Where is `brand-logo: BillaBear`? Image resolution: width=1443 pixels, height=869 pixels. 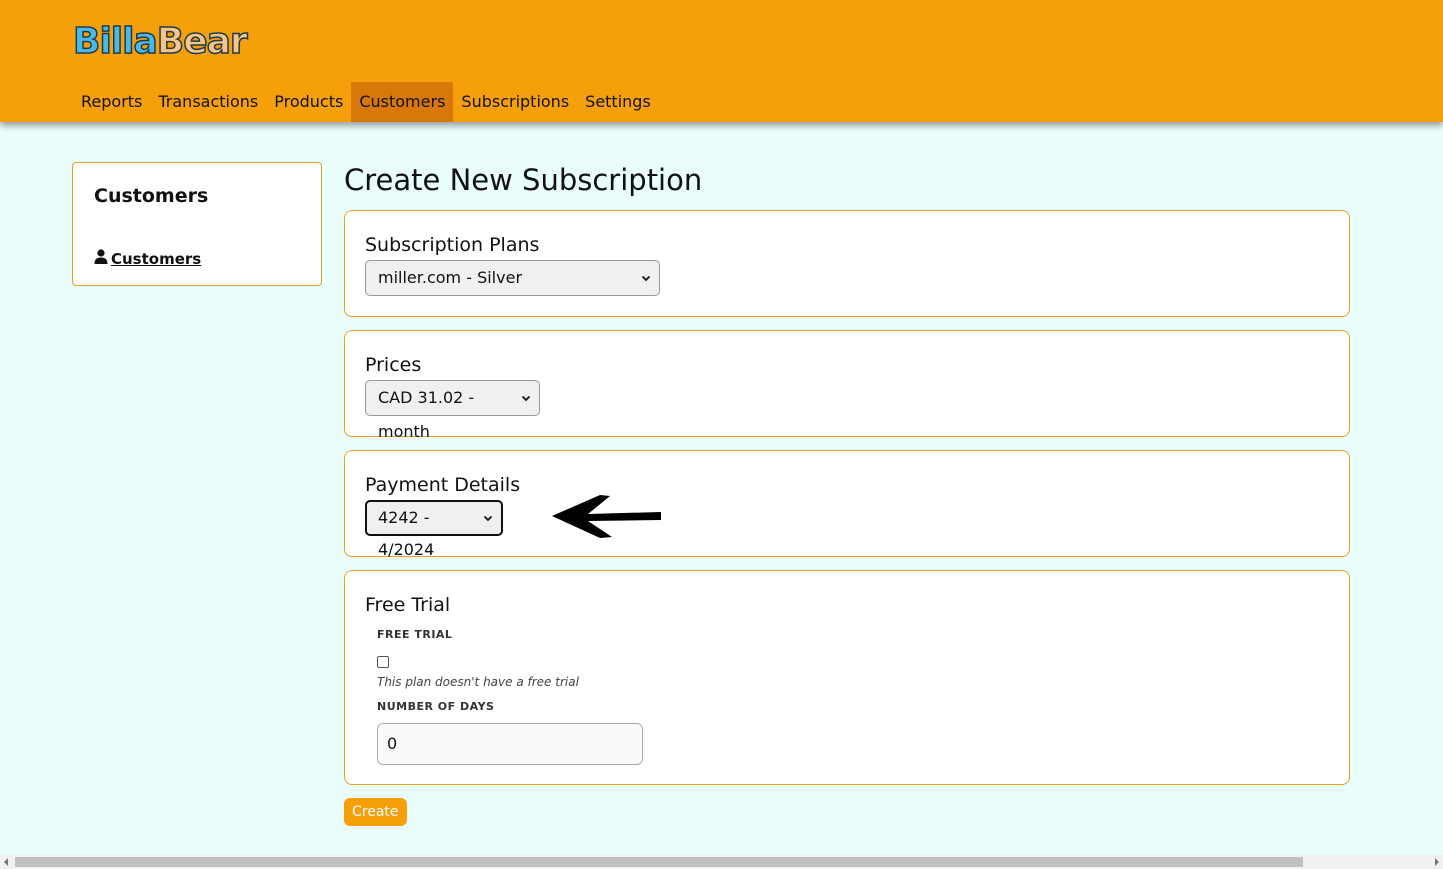 brand-logo: BillaBear is located at coordinates (160, 42).